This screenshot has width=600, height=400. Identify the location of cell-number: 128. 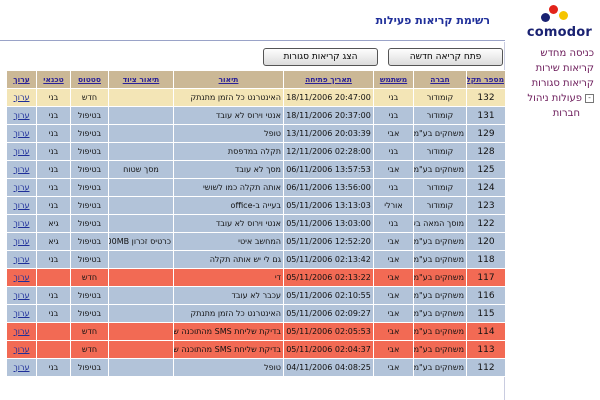
(486, 151).